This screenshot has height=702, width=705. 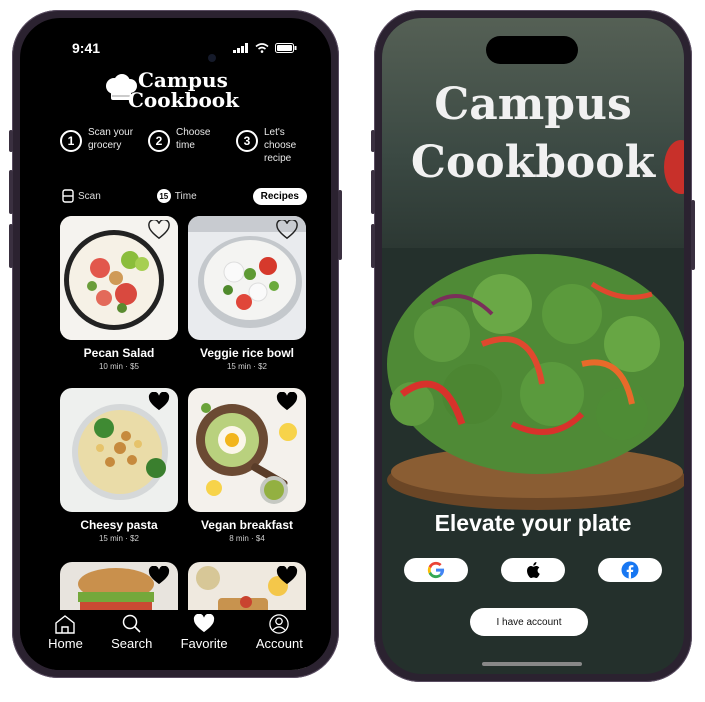 I want to click on google-login-button, so click(x=436, y=570).